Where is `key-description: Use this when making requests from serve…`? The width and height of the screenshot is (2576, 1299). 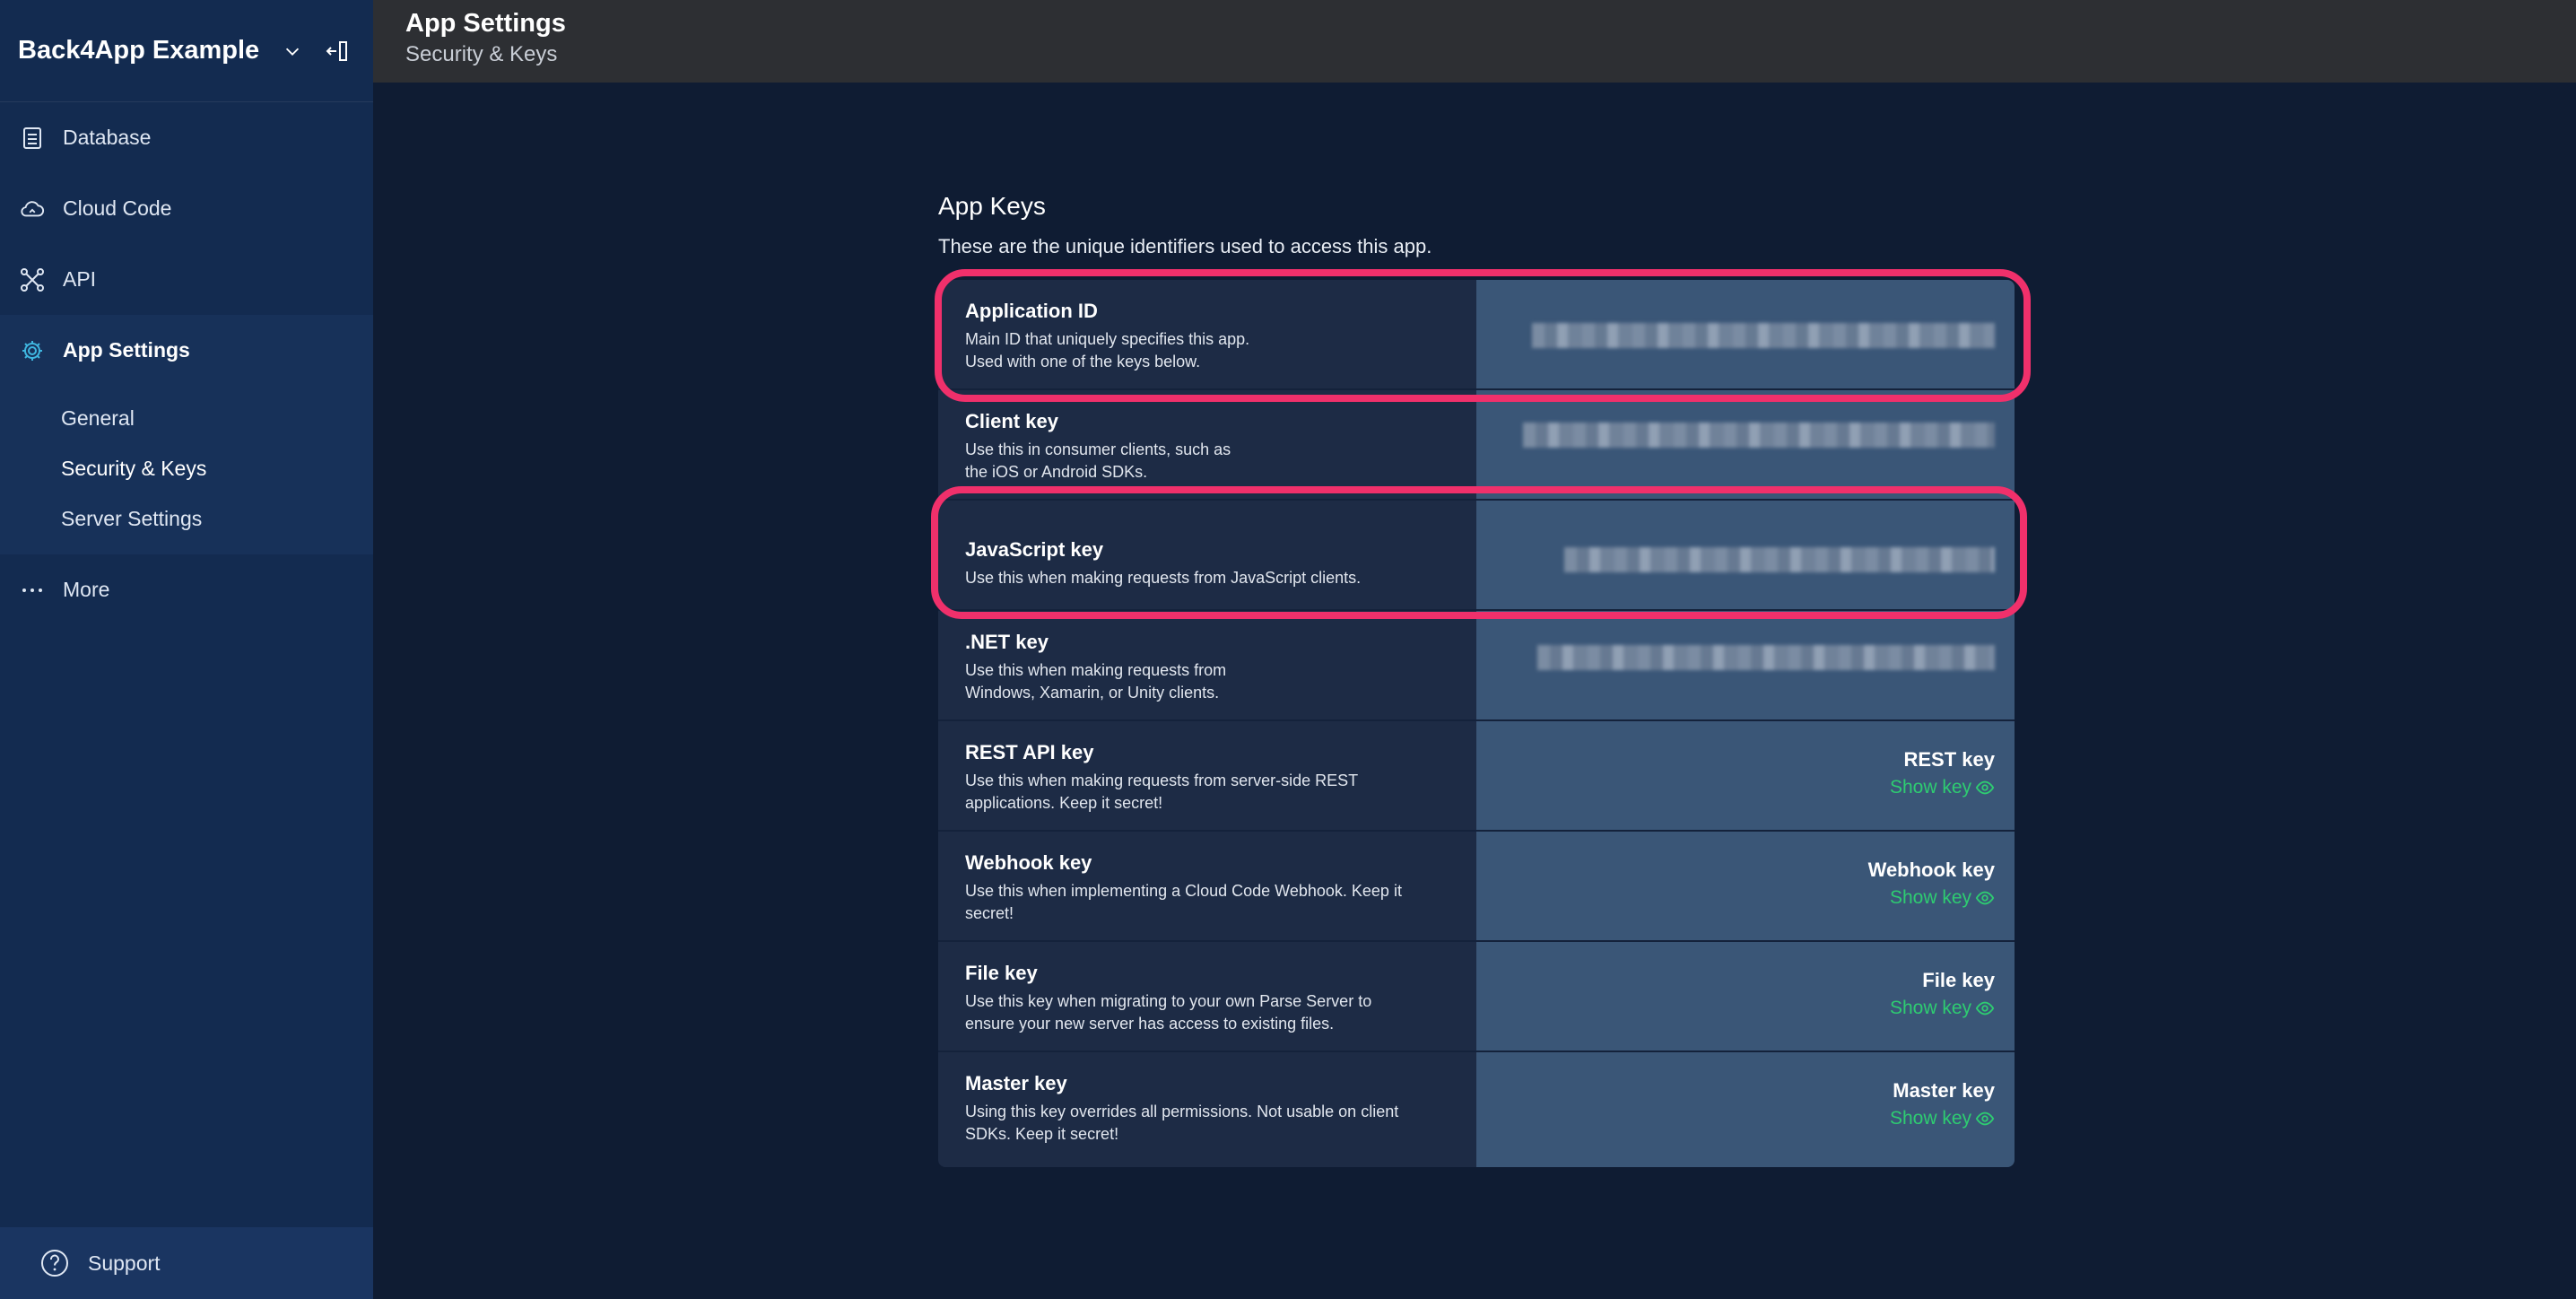
key-description: Use this when making requests from serve… is located at coordinates (1162, 792).